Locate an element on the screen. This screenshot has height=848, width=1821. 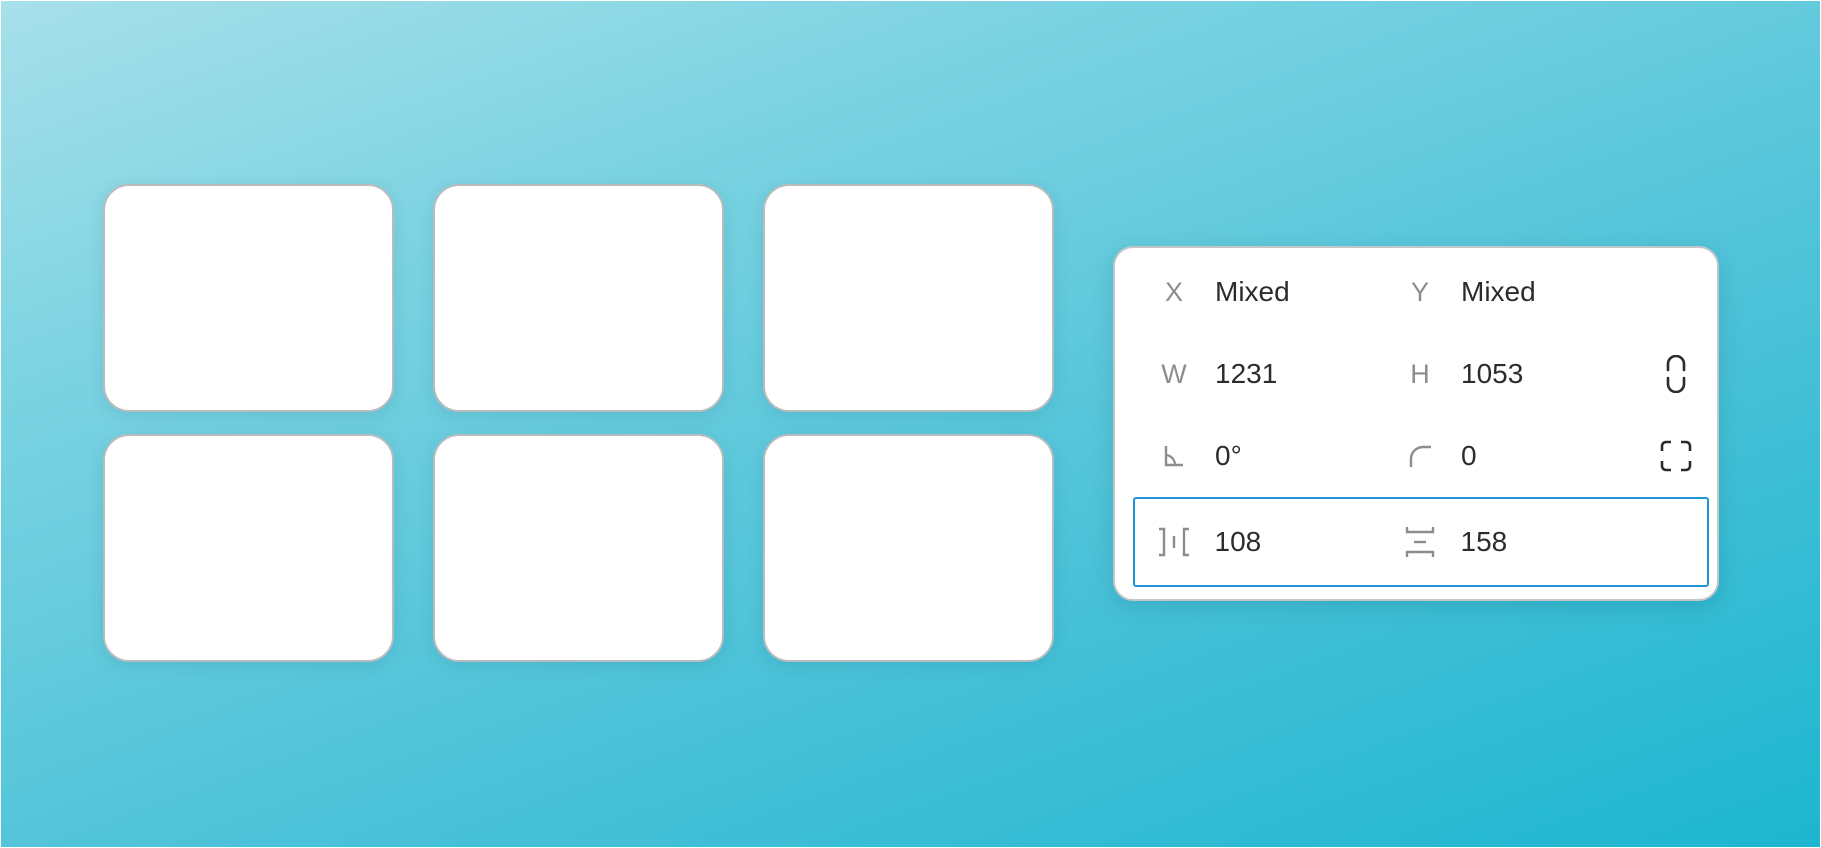
independent-corners-button is located at coordinates (1676, 456).